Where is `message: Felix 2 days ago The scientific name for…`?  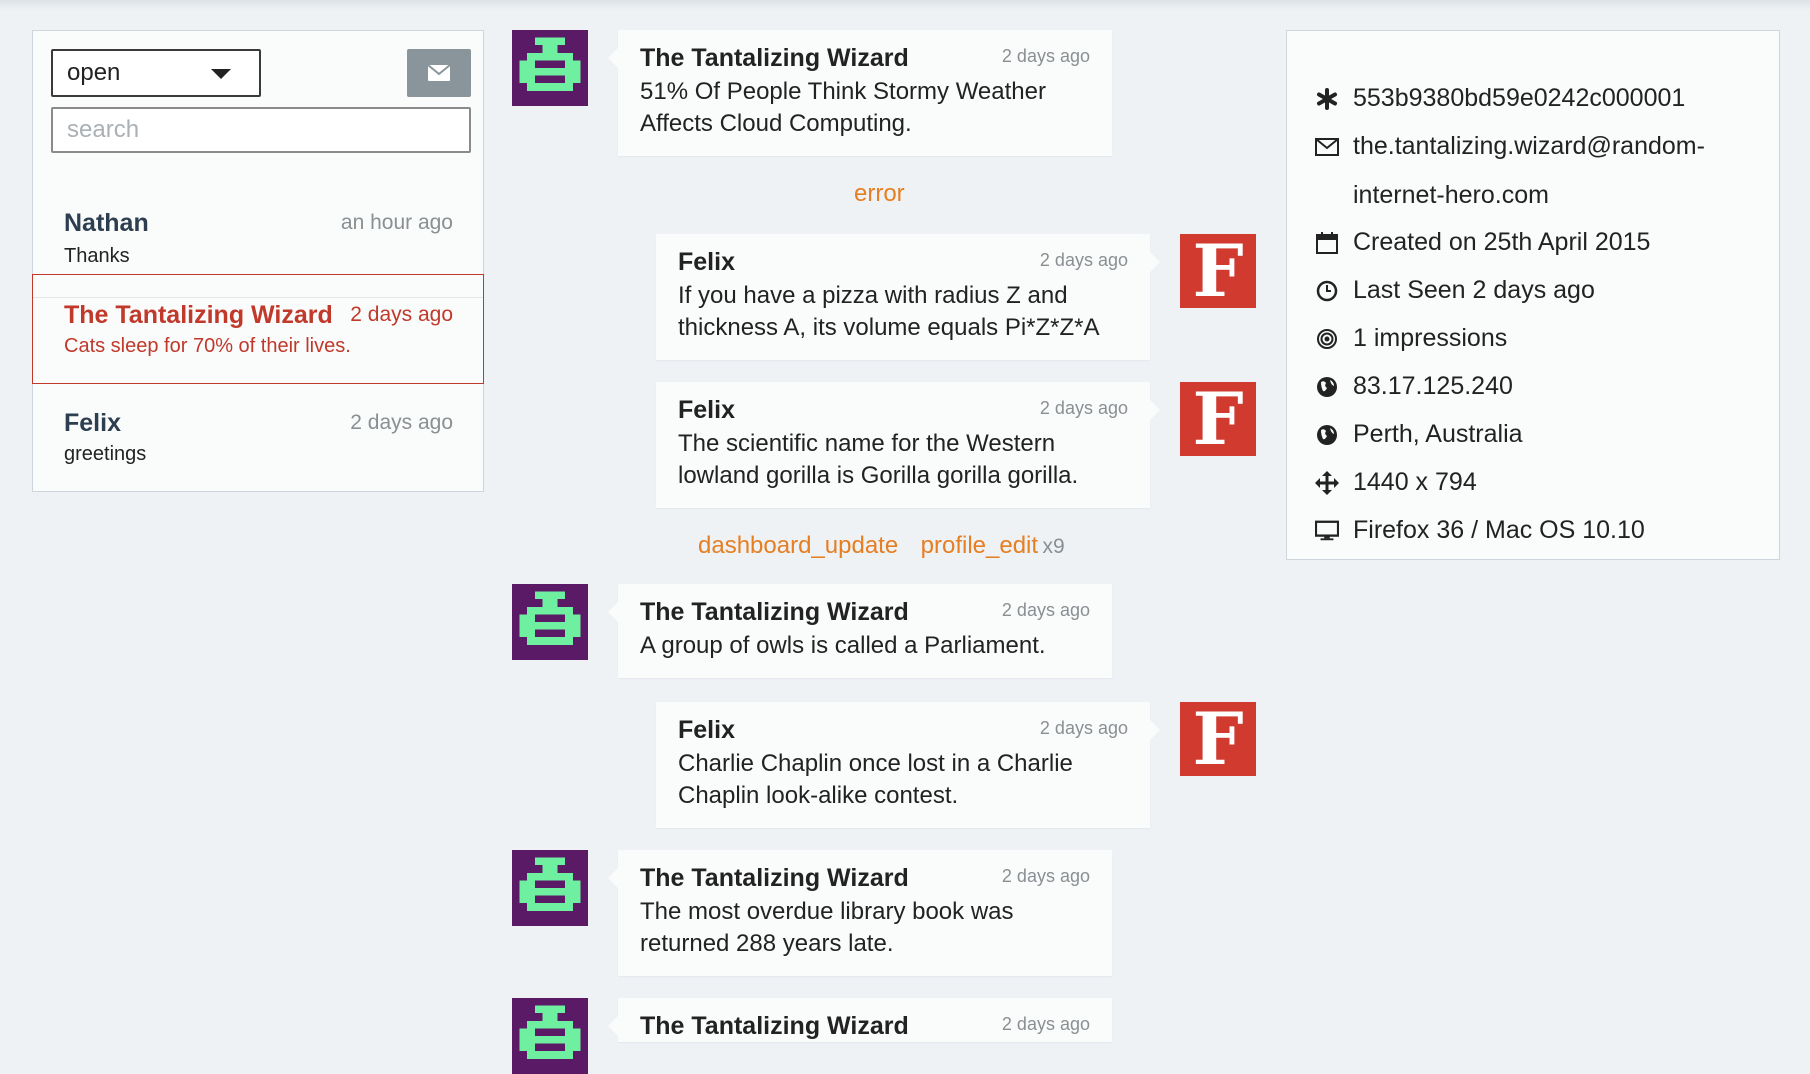 message: Felix 2 days ago The scientific name for… is located at coordinates (908, 445).